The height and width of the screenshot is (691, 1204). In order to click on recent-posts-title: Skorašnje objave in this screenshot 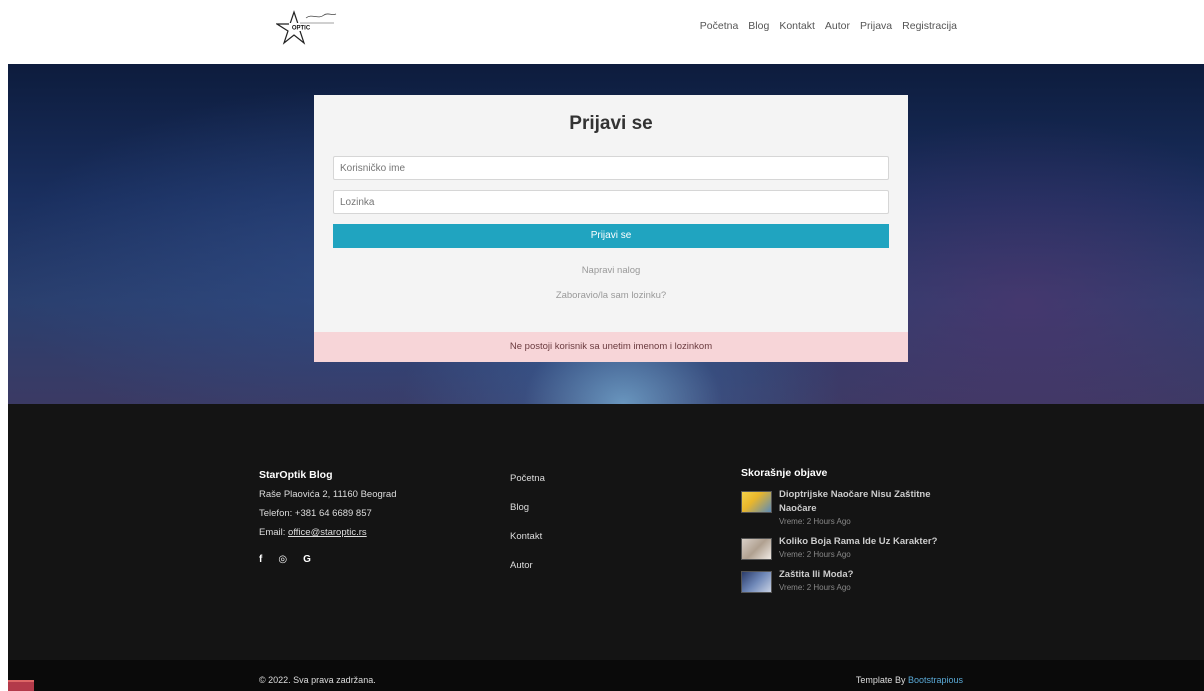, I will do `click(784, 473)`.